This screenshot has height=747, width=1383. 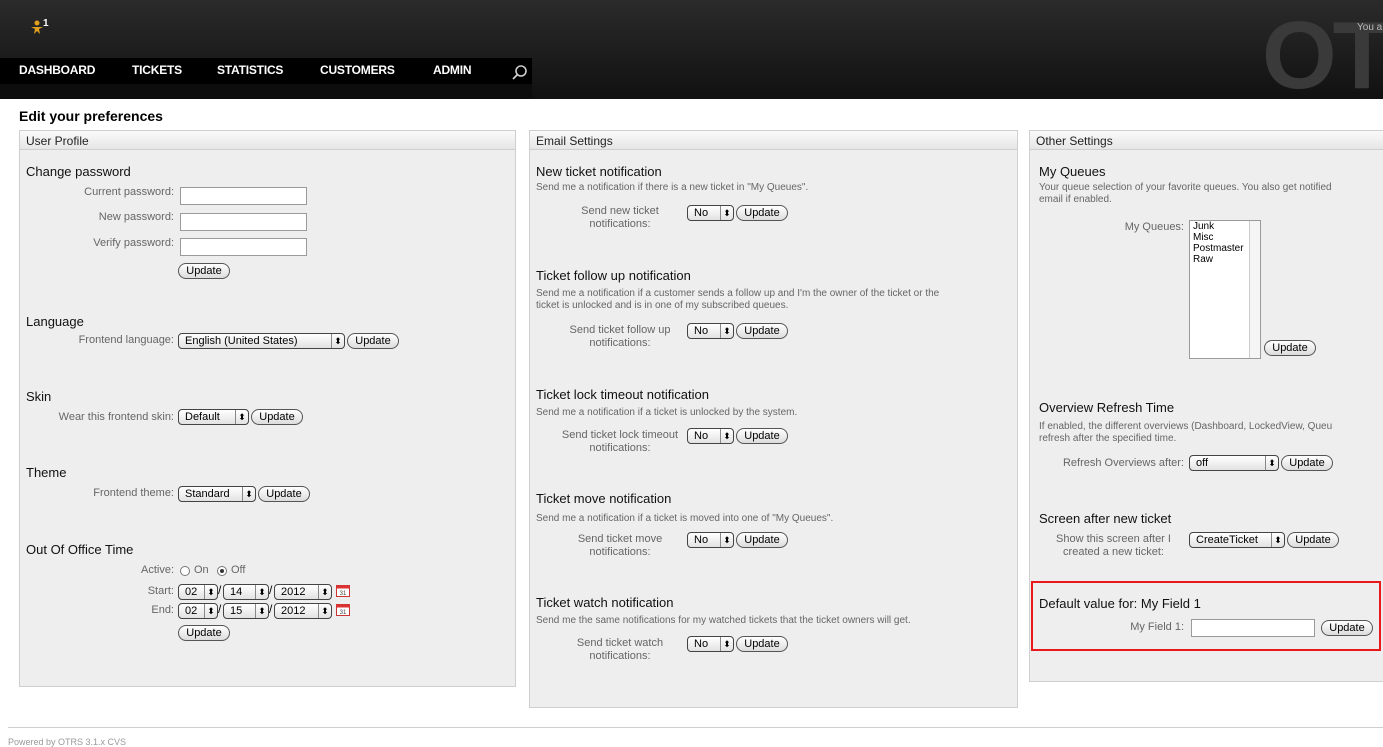 What do you see at coordinates (116, 417) in the screenshot?
I see `frontend-skin-label: Wear this frontend skin:` at bounding box center [116, 417].